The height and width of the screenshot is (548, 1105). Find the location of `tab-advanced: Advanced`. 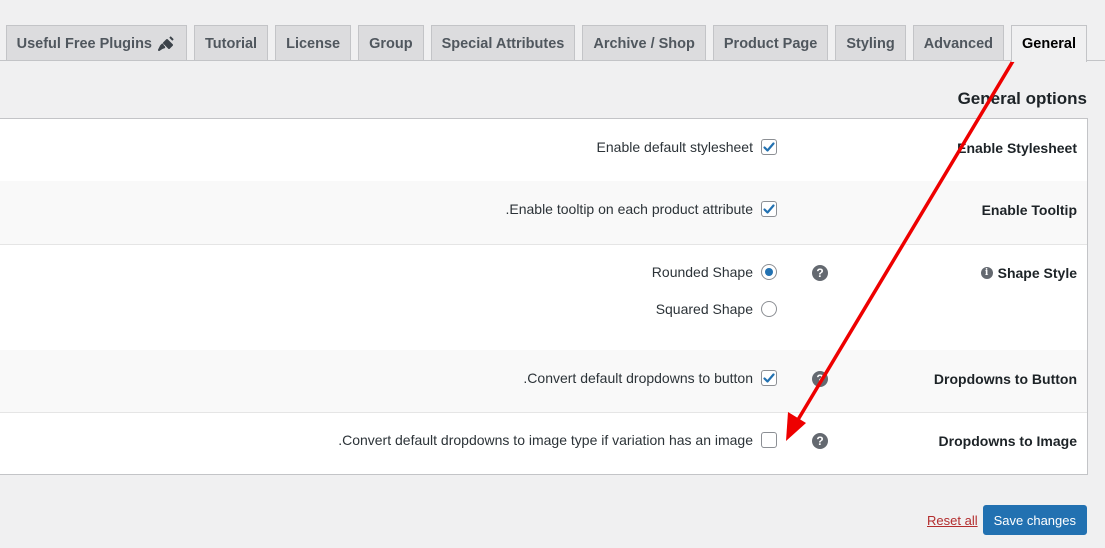

tab-advanced: Advanced is located at coordinates (958, 43).